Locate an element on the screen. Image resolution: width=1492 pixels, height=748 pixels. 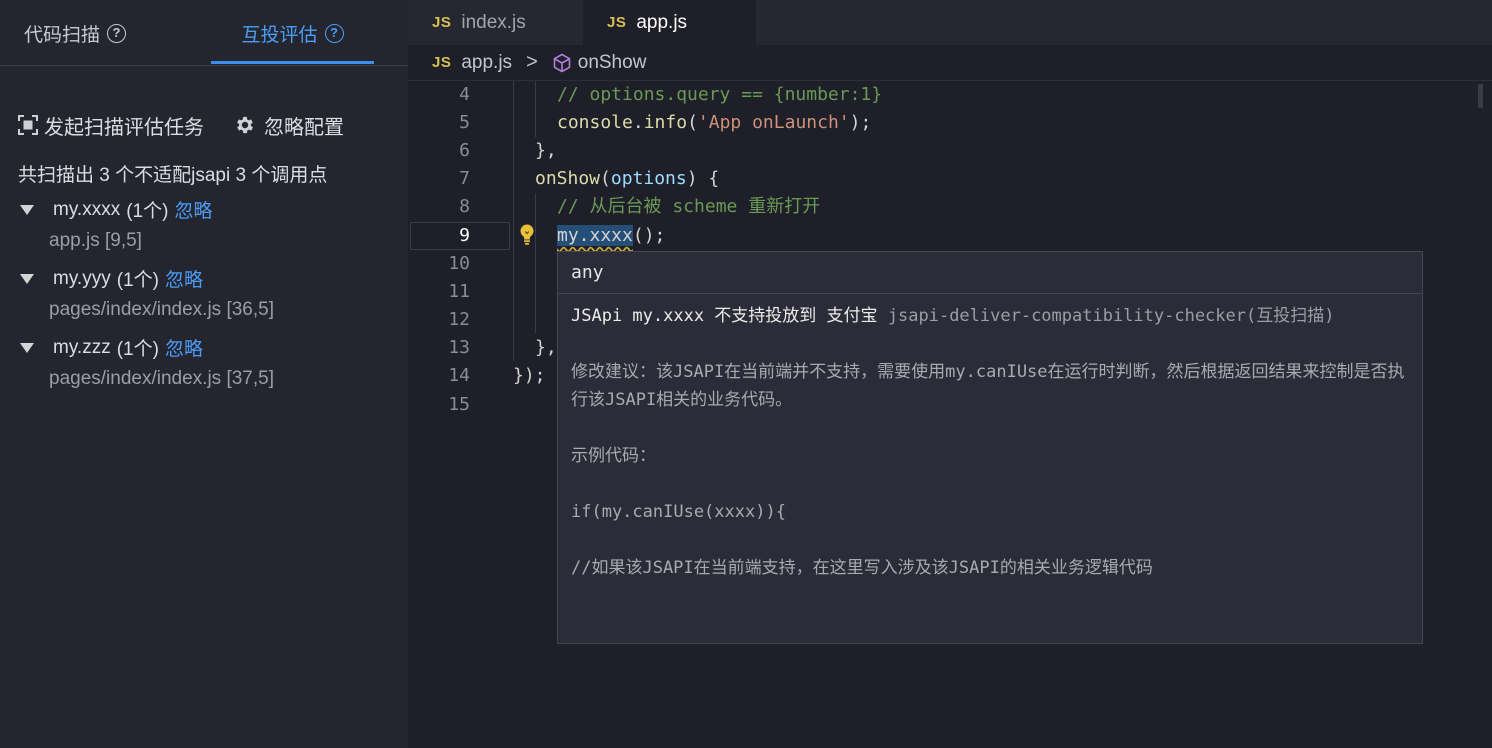
result-api-name: my.yyy is located at coordinates (82, 278).